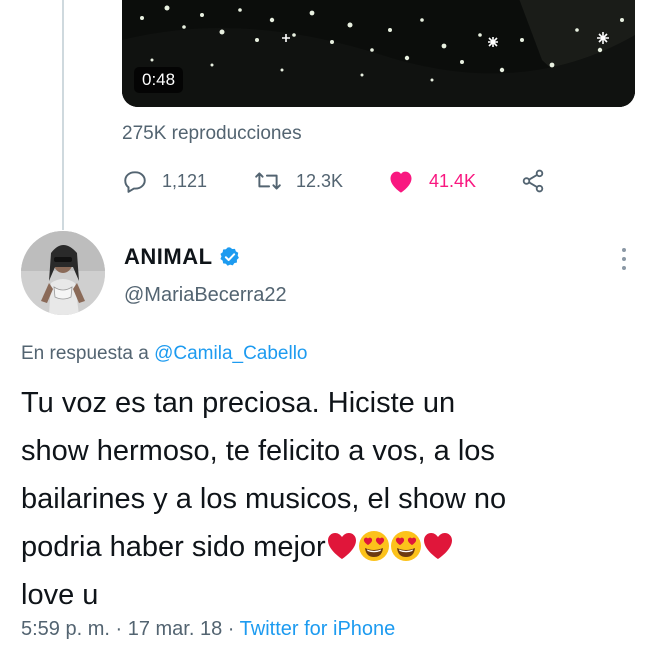  I want to click on reply-context: En respuesta a @Camila_Cabello, so click(164, 354).